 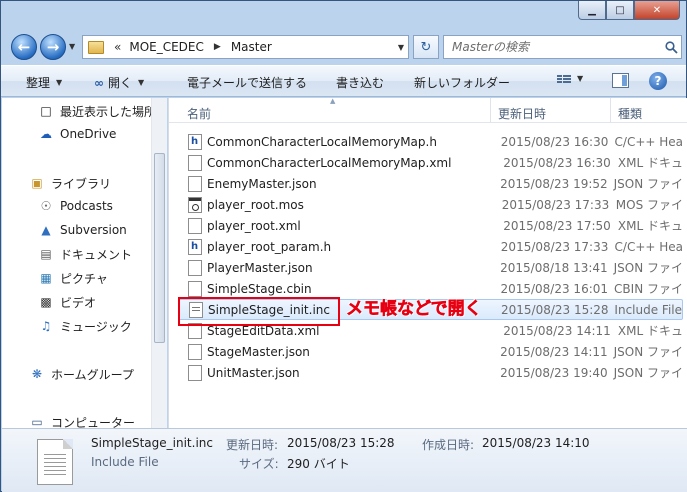 What do you see at coordinates (269, 246) in the screenshot?
I see `file-name: player_root_param.h` at bounding box center [269, 246].